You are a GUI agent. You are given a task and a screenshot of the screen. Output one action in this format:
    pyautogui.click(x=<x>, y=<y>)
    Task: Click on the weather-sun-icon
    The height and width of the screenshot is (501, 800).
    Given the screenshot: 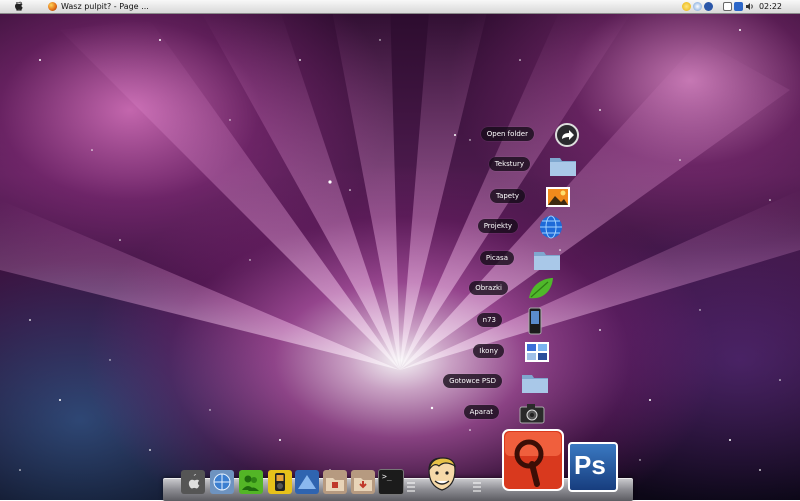 What is the action you would take?
    pyautogui.click(x=686, y=6)
    